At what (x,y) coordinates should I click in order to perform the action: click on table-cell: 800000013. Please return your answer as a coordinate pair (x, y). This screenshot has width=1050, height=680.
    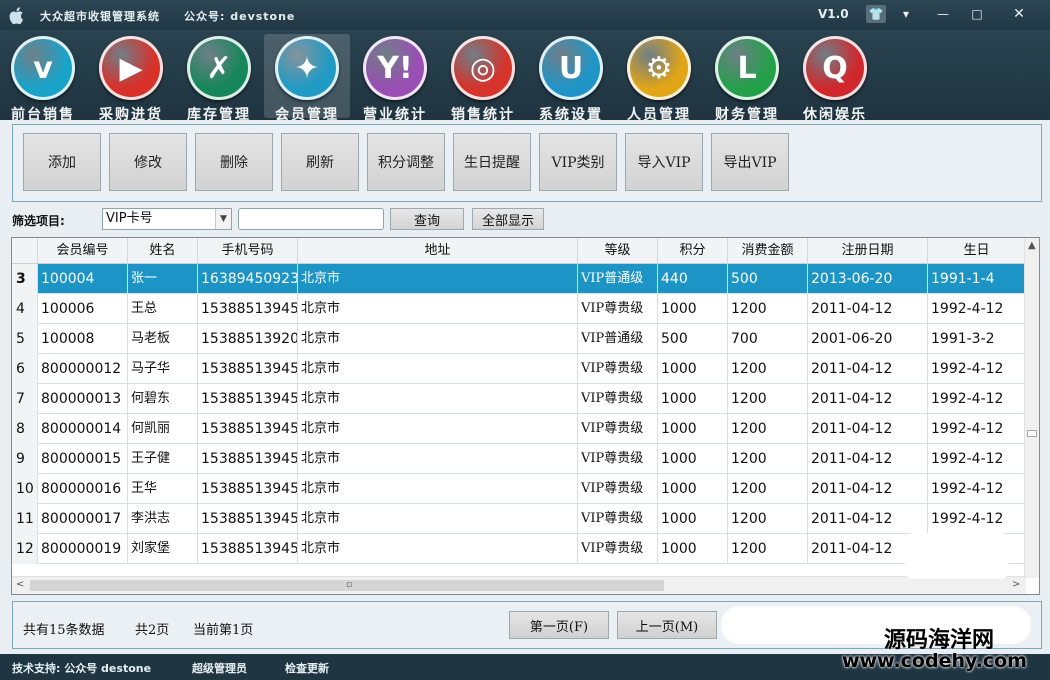
    Looking at the image, I should click on (83, 399).